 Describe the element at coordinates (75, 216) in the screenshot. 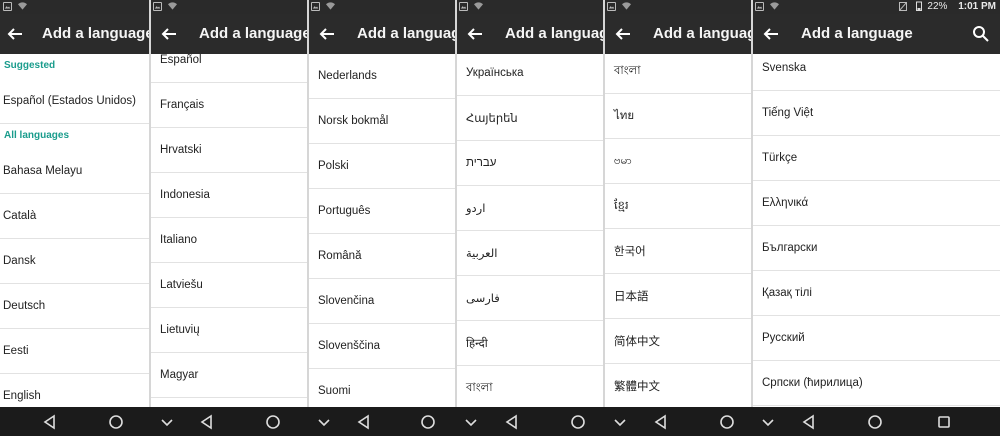

I see `list-item: Català` at that location.